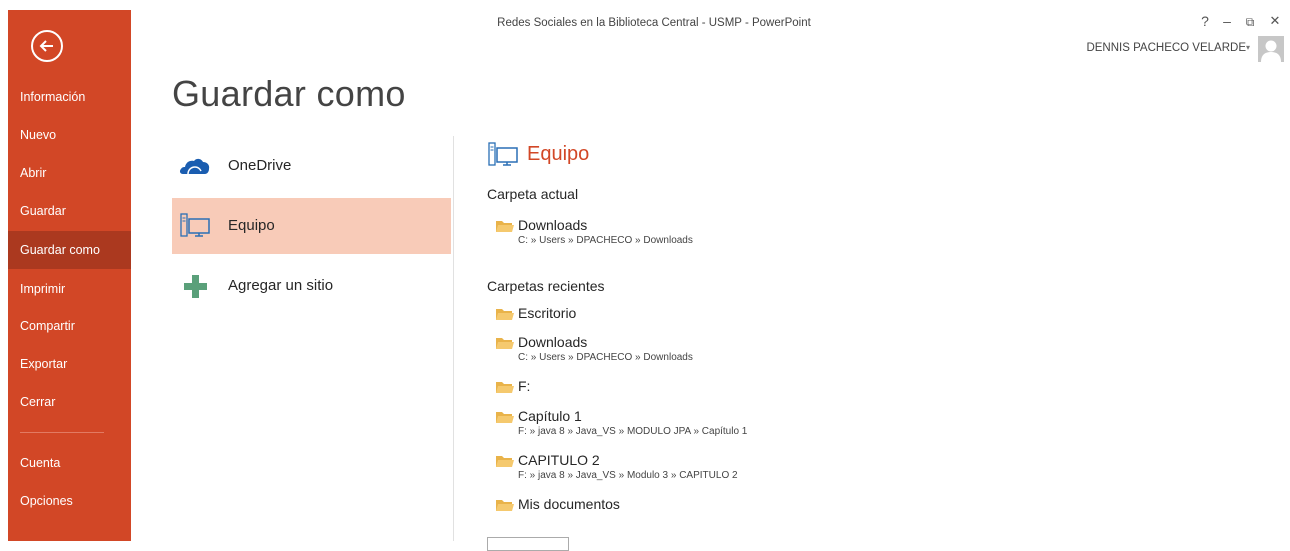  Describe the element at coordinates (69, 402) in the screenshot. I see `nav-item-cerrar: Cerrar` at that location.